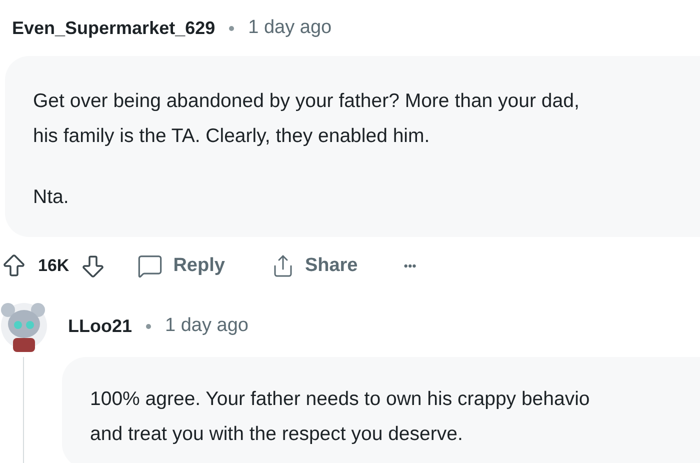 This screenshot has height=463, width=700. I want to click on comment-text: 100% agree. Your father needs to own his crappy behavio and treat you with the respect you deserve., so click(340, 417).